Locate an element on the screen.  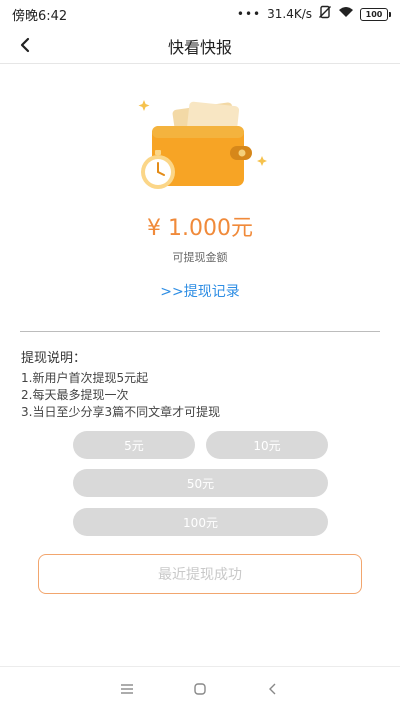
status-dots: ••• is located at coordinates (249, 14).